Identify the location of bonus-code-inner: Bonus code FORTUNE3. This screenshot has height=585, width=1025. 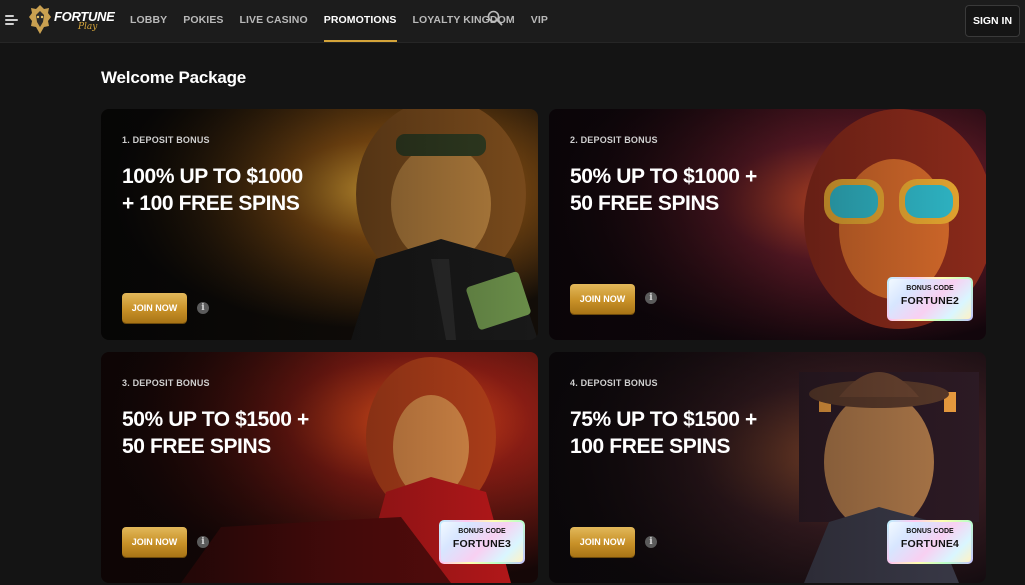
(482, 542).